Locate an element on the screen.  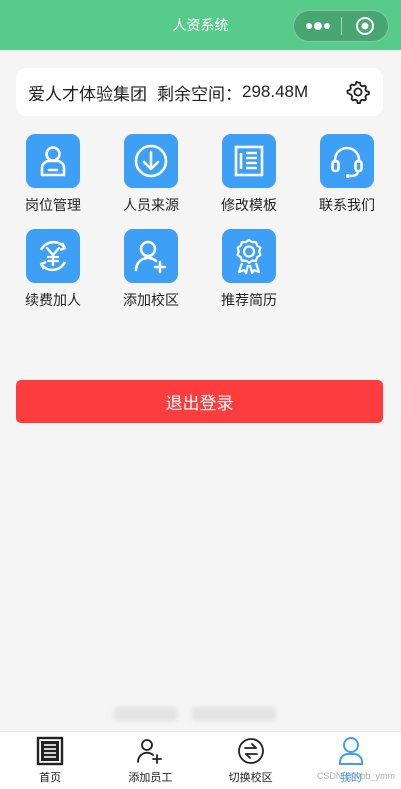
home-doc-icon is located at coordinates (50, 751).